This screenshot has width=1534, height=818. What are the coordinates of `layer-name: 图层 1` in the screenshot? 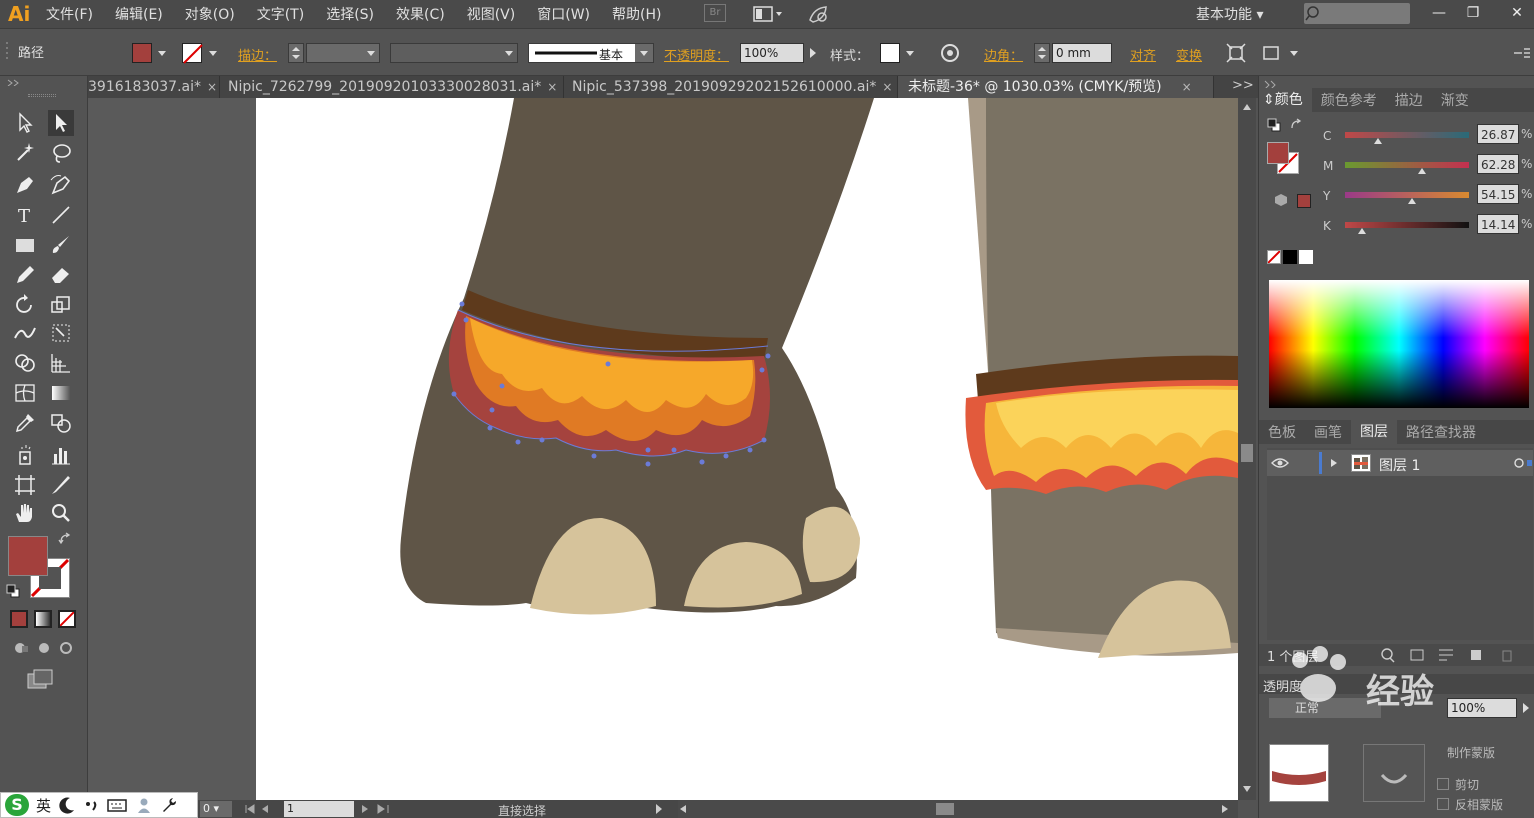 It's located at (1399, 465).